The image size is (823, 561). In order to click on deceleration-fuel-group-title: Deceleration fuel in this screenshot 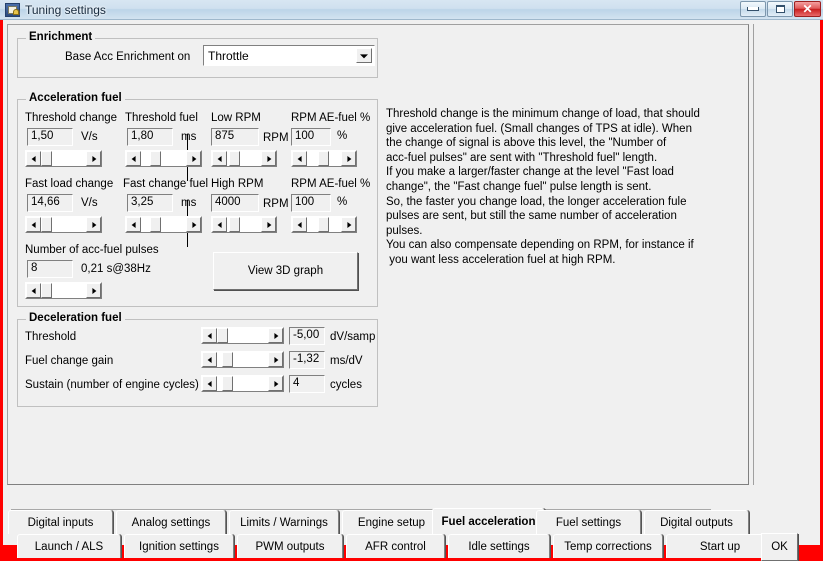, I will do `click(75, 318)`.